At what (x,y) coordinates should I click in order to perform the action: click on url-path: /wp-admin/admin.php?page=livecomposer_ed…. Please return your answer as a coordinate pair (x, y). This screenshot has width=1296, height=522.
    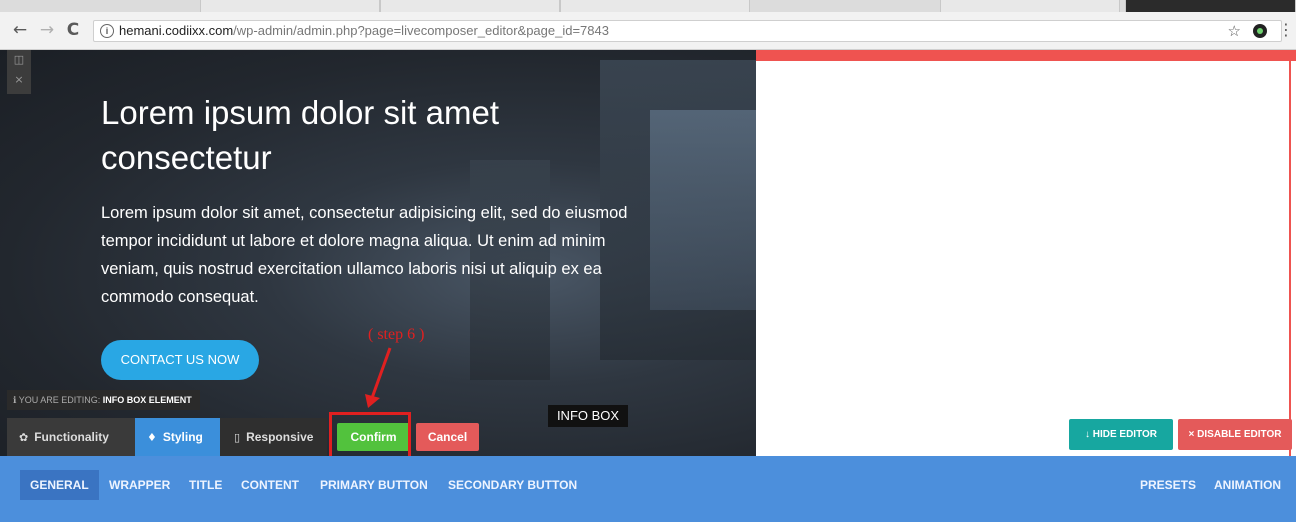
    Looking at the image, I should click on (421, 30).